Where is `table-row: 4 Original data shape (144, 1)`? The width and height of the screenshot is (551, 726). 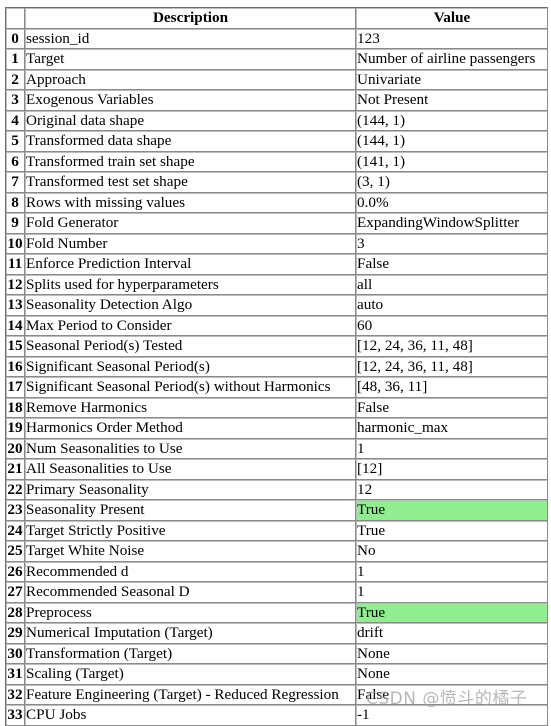 table-row: 4 Original data shape (144, 1) is located at coordinates (277, 120).